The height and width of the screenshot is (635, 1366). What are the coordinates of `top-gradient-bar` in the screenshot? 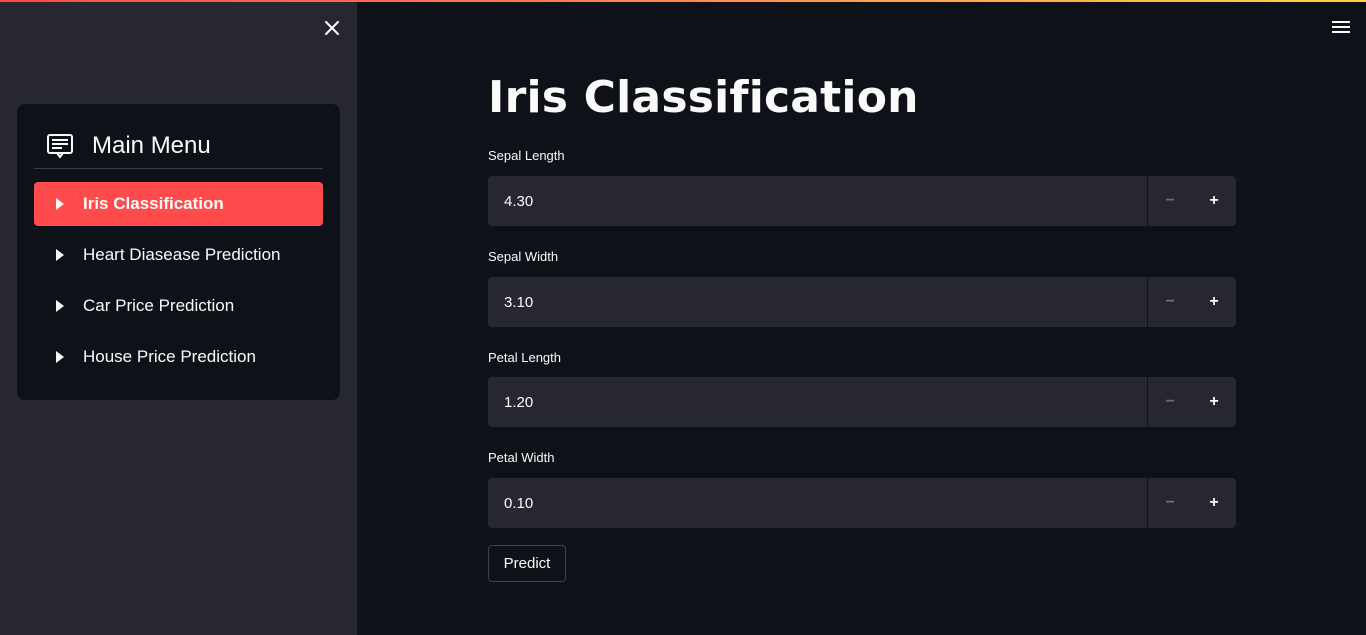 It's located at (683, 1).